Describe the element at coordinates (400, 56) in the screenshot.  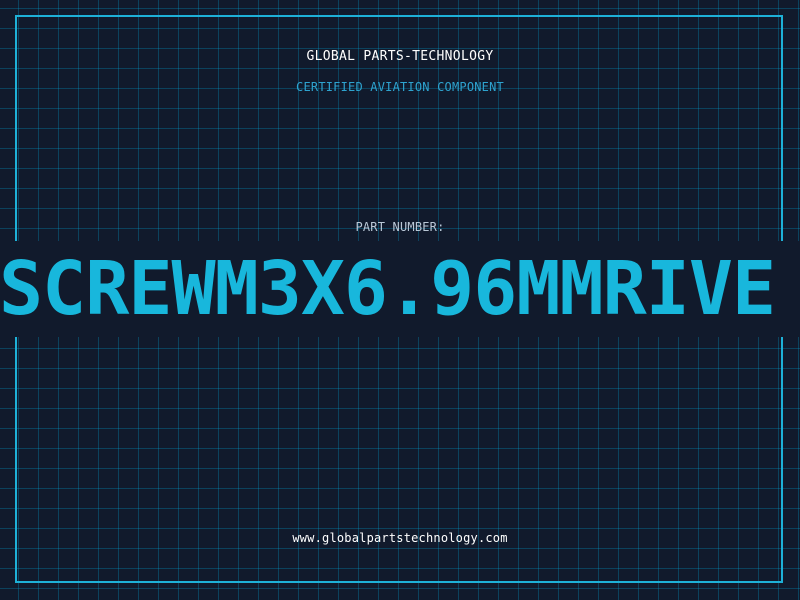
I see `company-name: GLOBAL PARTS-TECHNOLOGY` at that location.